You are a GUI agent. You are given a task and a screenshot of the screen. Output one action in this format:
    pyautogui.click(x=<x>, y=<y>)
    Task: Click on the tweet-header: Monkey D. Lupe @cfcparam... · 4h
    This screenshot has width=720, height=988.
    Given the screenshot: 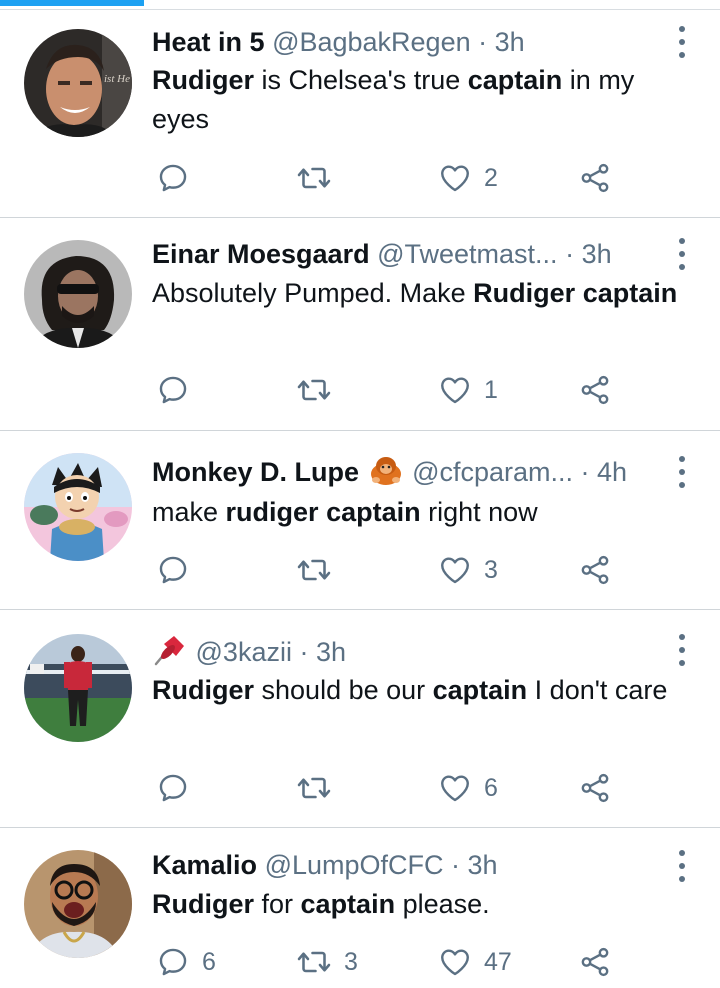 What is the action you would take?
    pyautogui.click(x=406, y=472)
    